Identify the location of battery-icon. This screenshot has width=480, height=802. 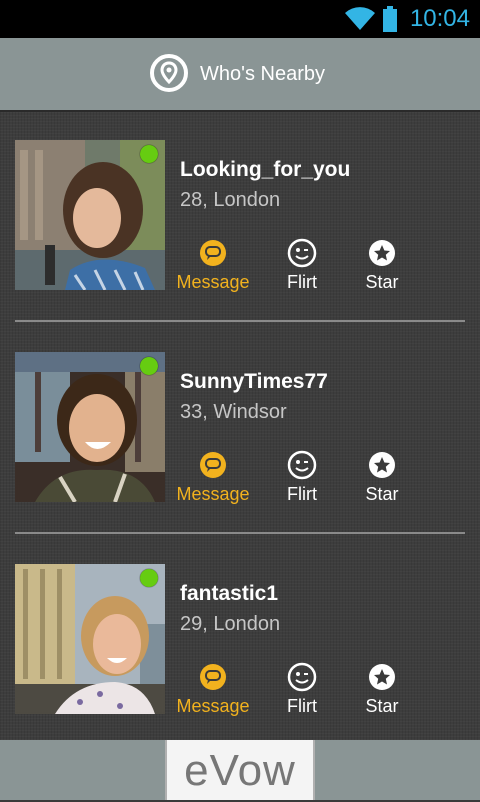
(390, 19).